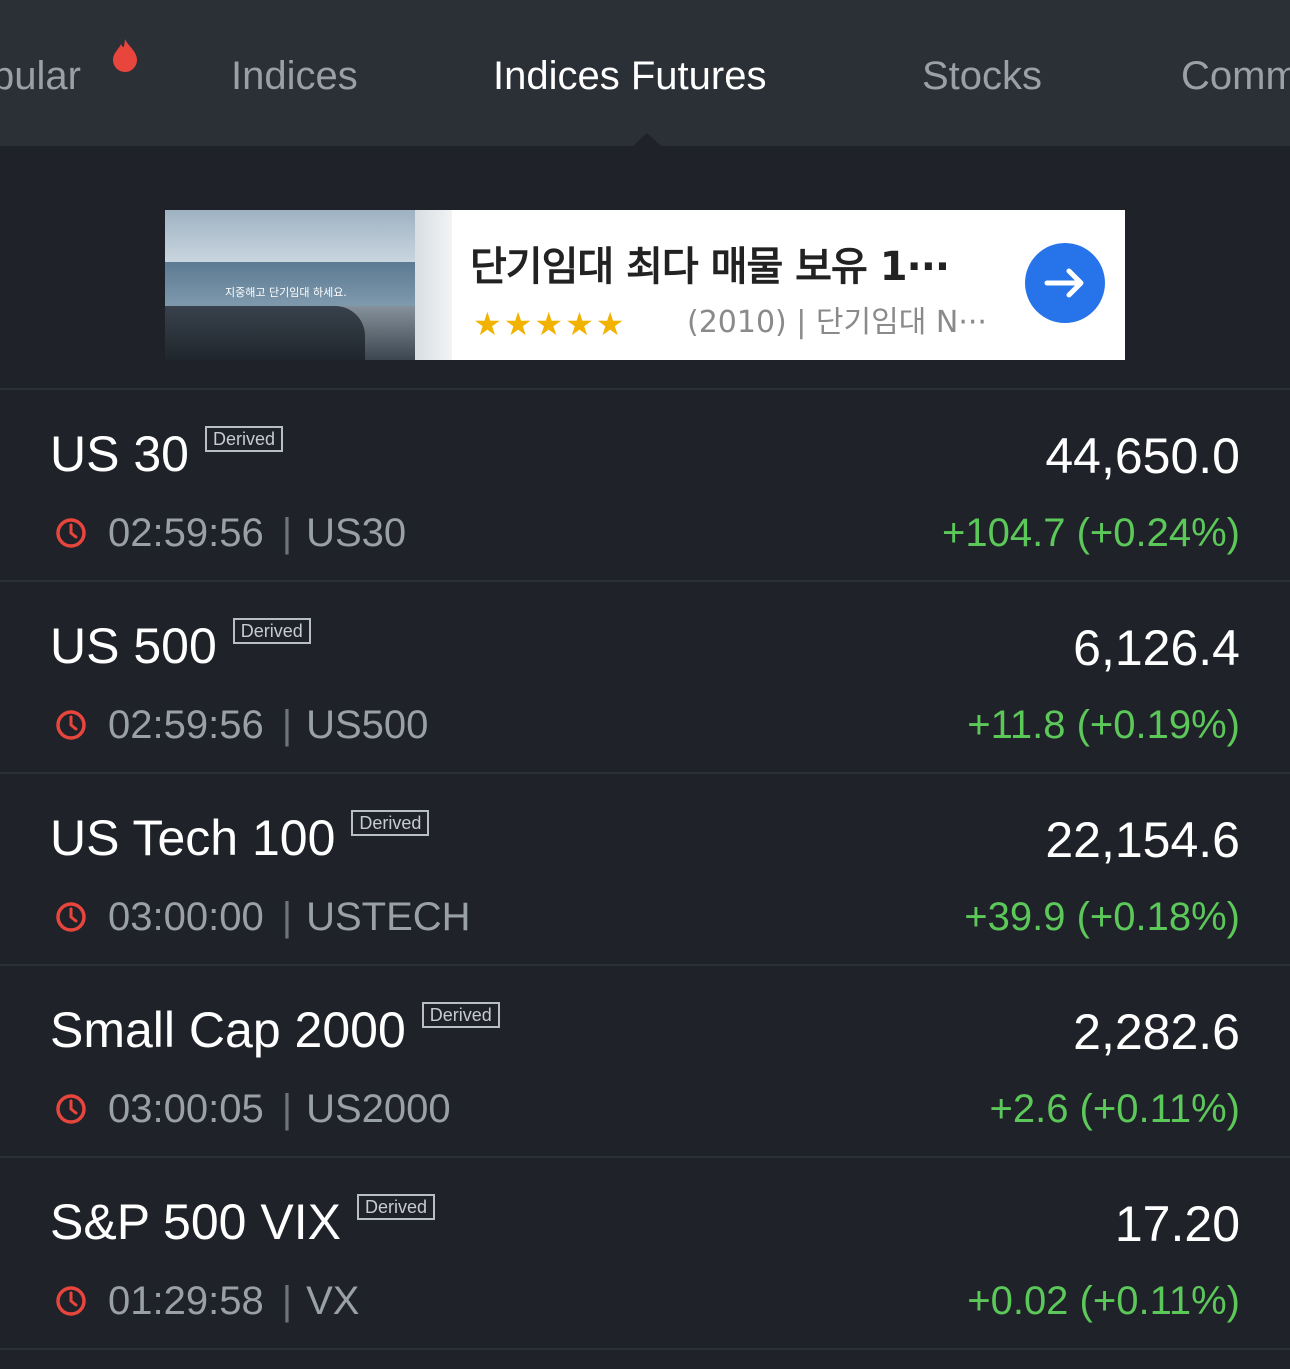 The image size is (1290, 1369). I want to click on arrow-right-icon, so click(1064, 283).